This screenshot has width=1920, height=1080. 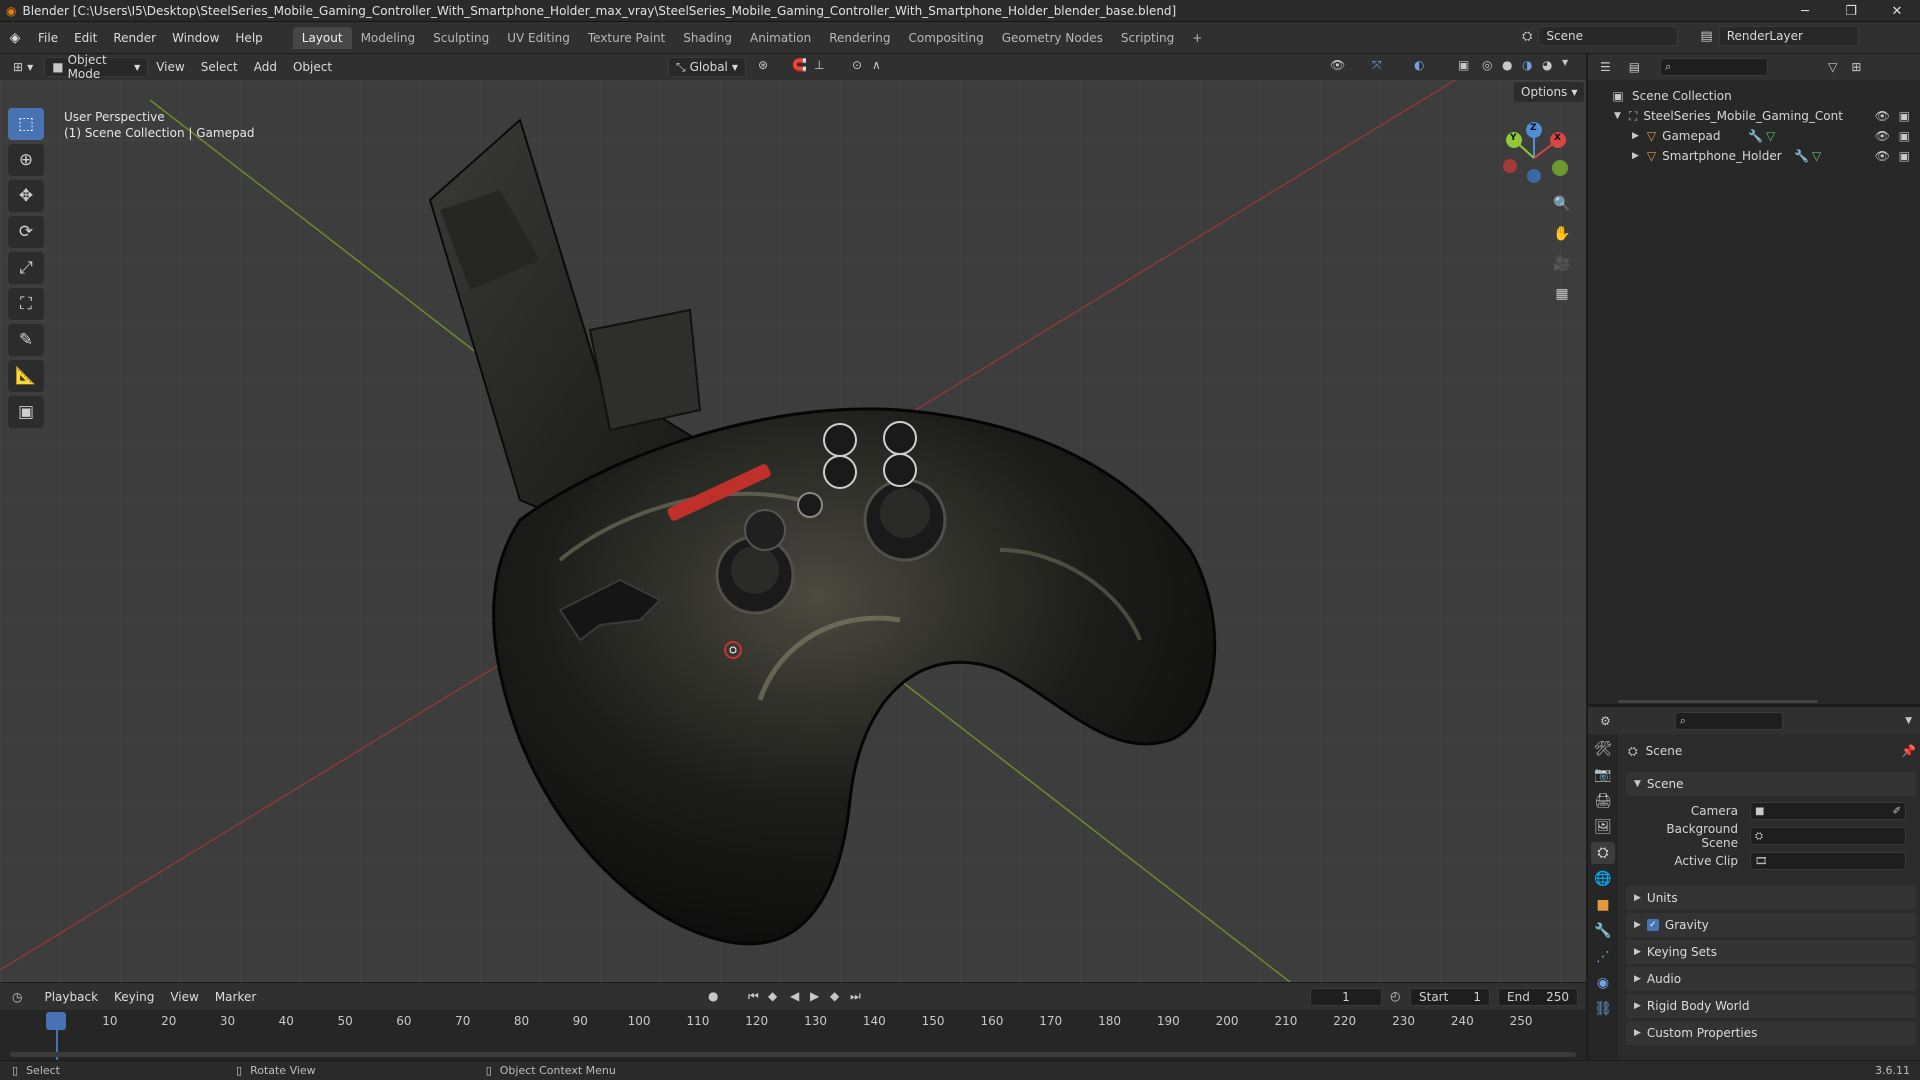 I want to click on play-icon: ▶, so click(x=814, y=996).